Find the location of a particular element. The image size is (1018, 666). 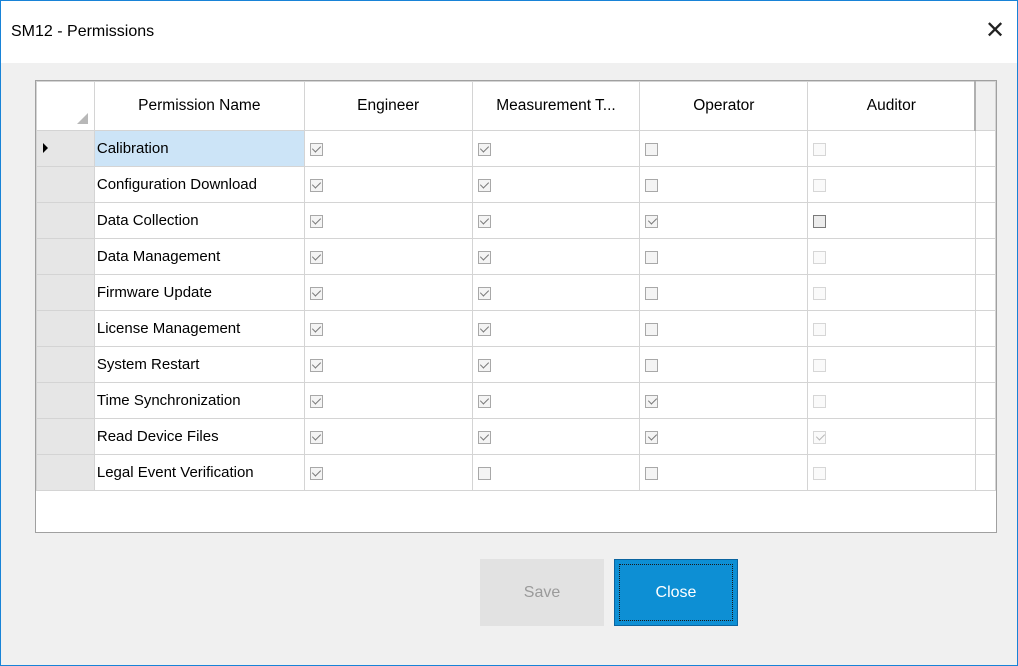

permission-name-cell: Data Management is located at coordinates (199, 256).